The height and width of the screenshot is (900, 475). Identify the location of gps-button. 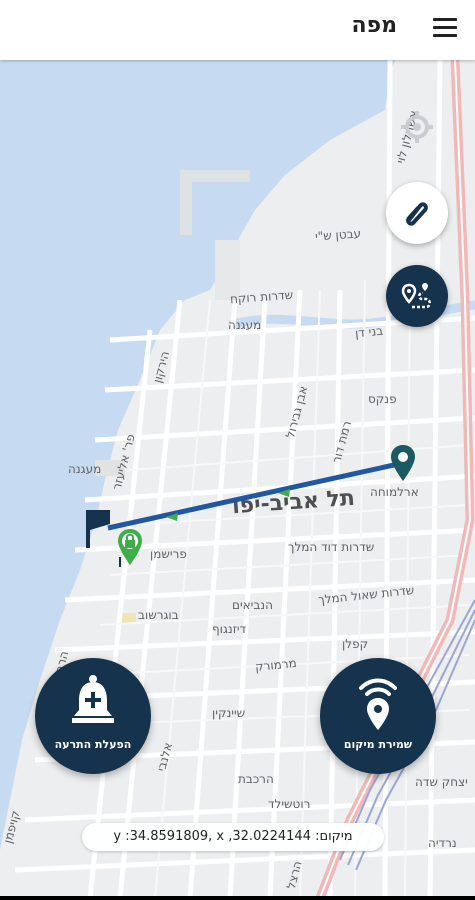
(417, 127).